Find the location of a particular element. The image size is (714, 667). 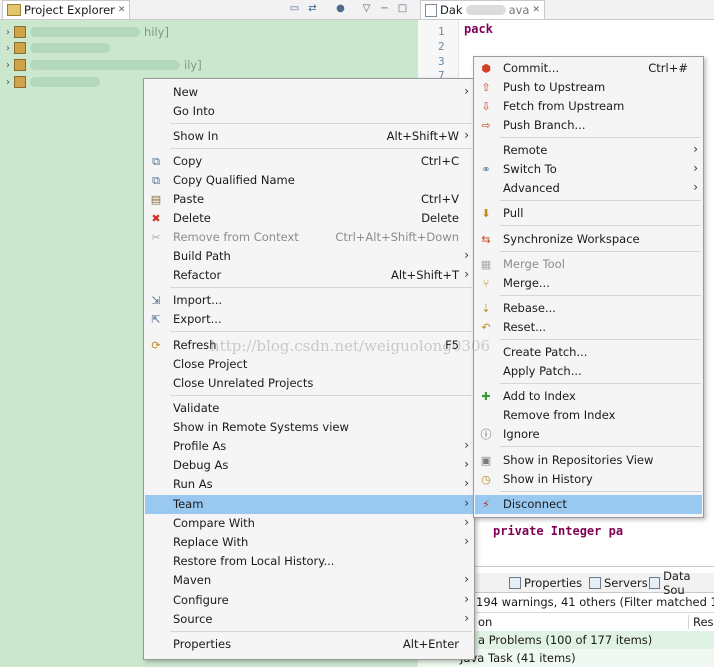

menu-item-add-to-index: ✚ Add to Index is located at coordinates (588, 396).